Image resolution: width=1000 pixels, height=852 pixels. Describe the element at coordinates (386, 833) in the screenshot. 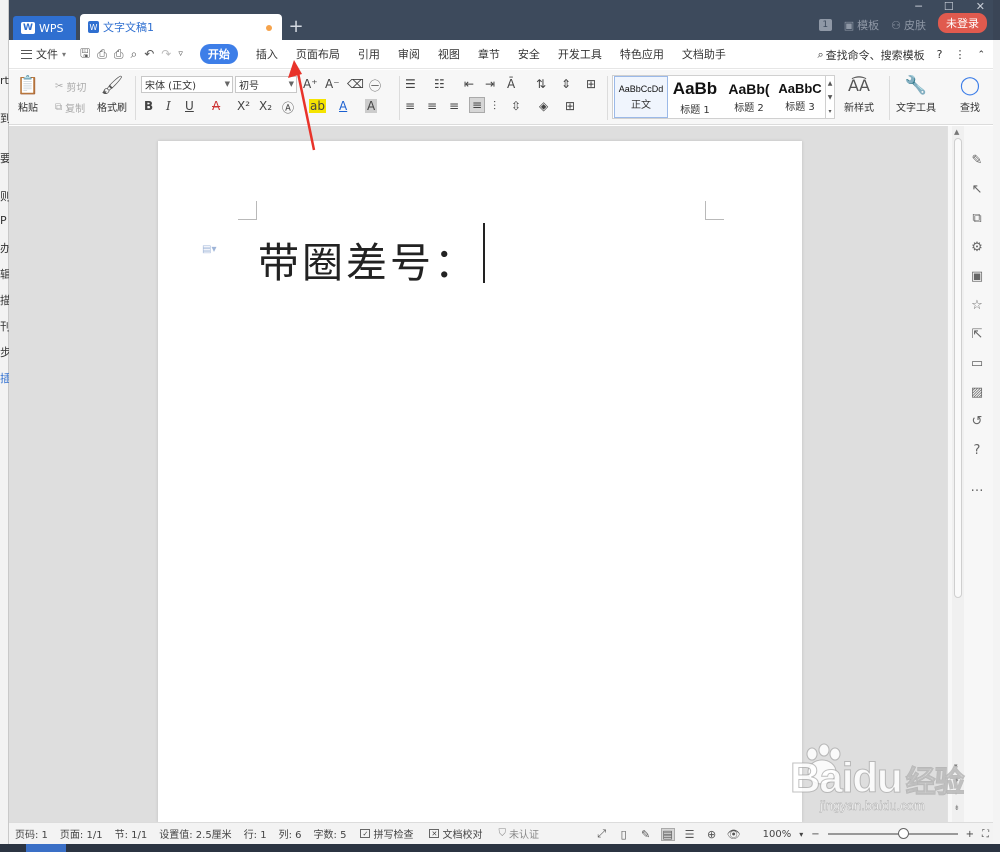

I see `spell-check-button: ✓ 拼写检查` at that location.